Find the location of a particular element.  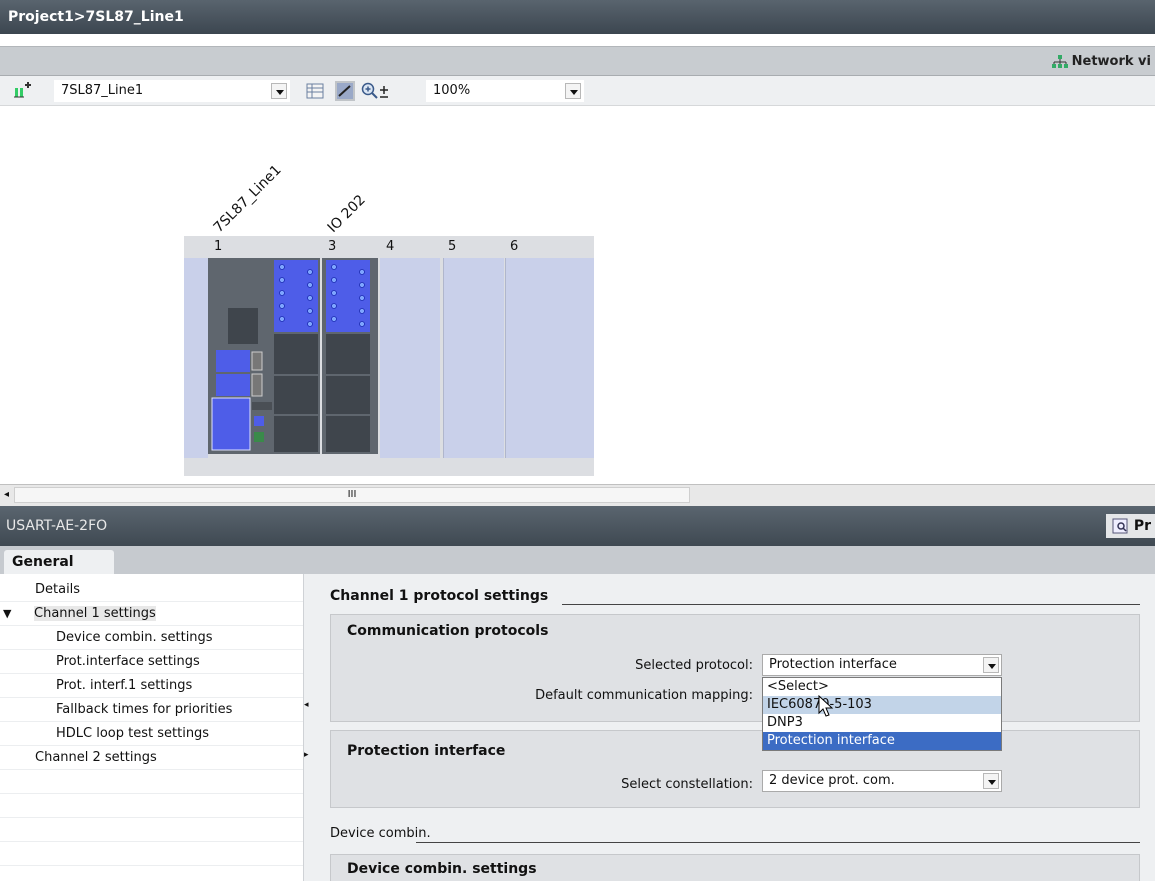

tree-item-label: Prot.interface settings is located at coordinates (128, 661).